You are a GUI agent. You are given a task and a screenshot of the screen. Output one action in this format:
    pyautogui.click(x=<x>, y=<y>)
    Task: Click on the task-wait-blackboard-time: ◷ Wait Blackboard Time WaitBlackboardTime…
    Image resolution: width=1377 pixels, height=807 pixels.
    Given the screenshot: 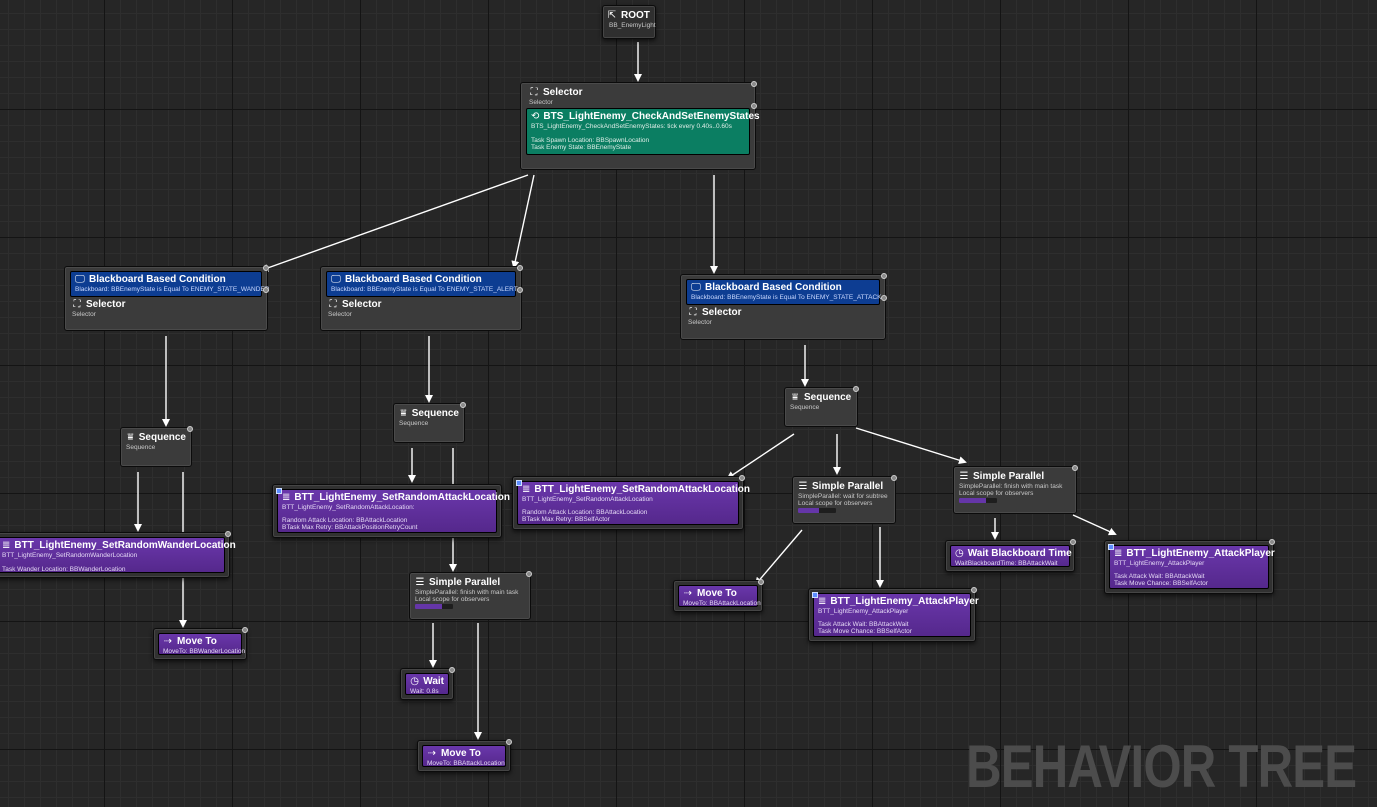 What is the action you would take?
    pyautogui.click(x=1010, y=555)
    